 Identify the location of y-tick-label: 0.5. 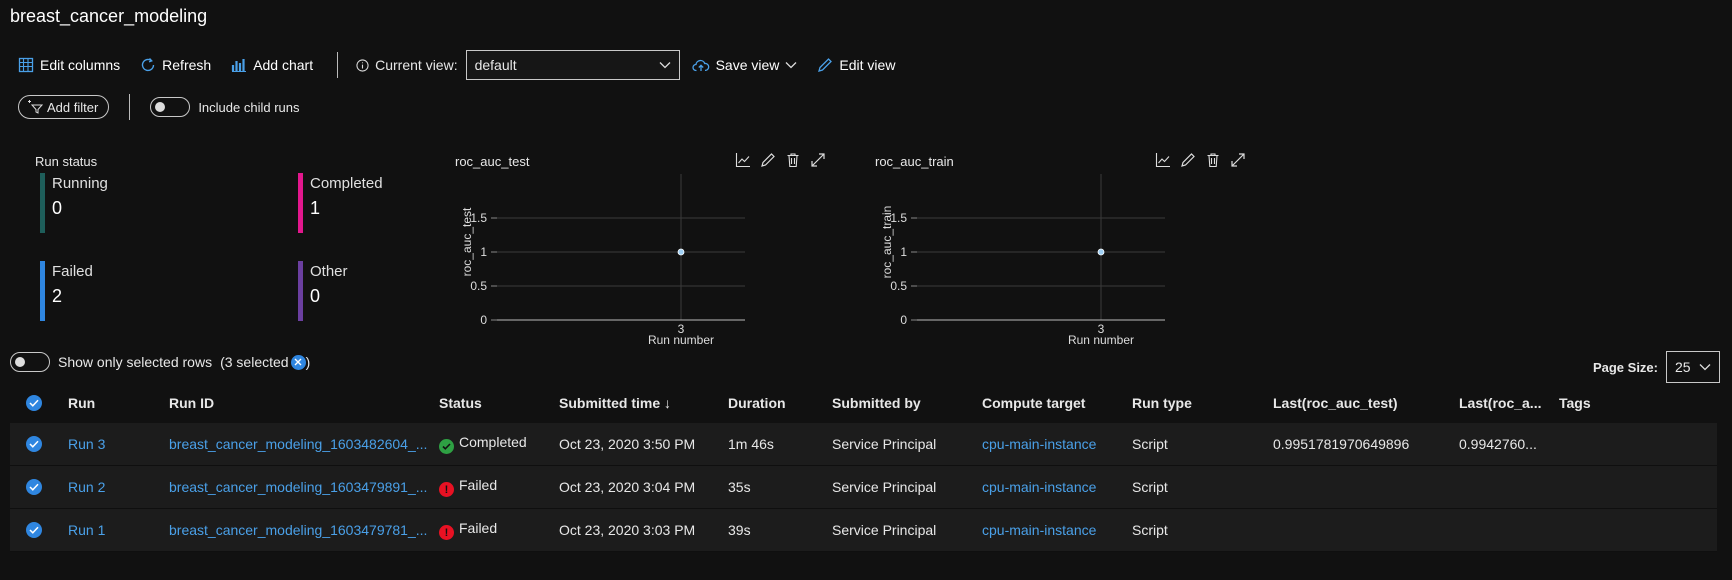
(478, 286).